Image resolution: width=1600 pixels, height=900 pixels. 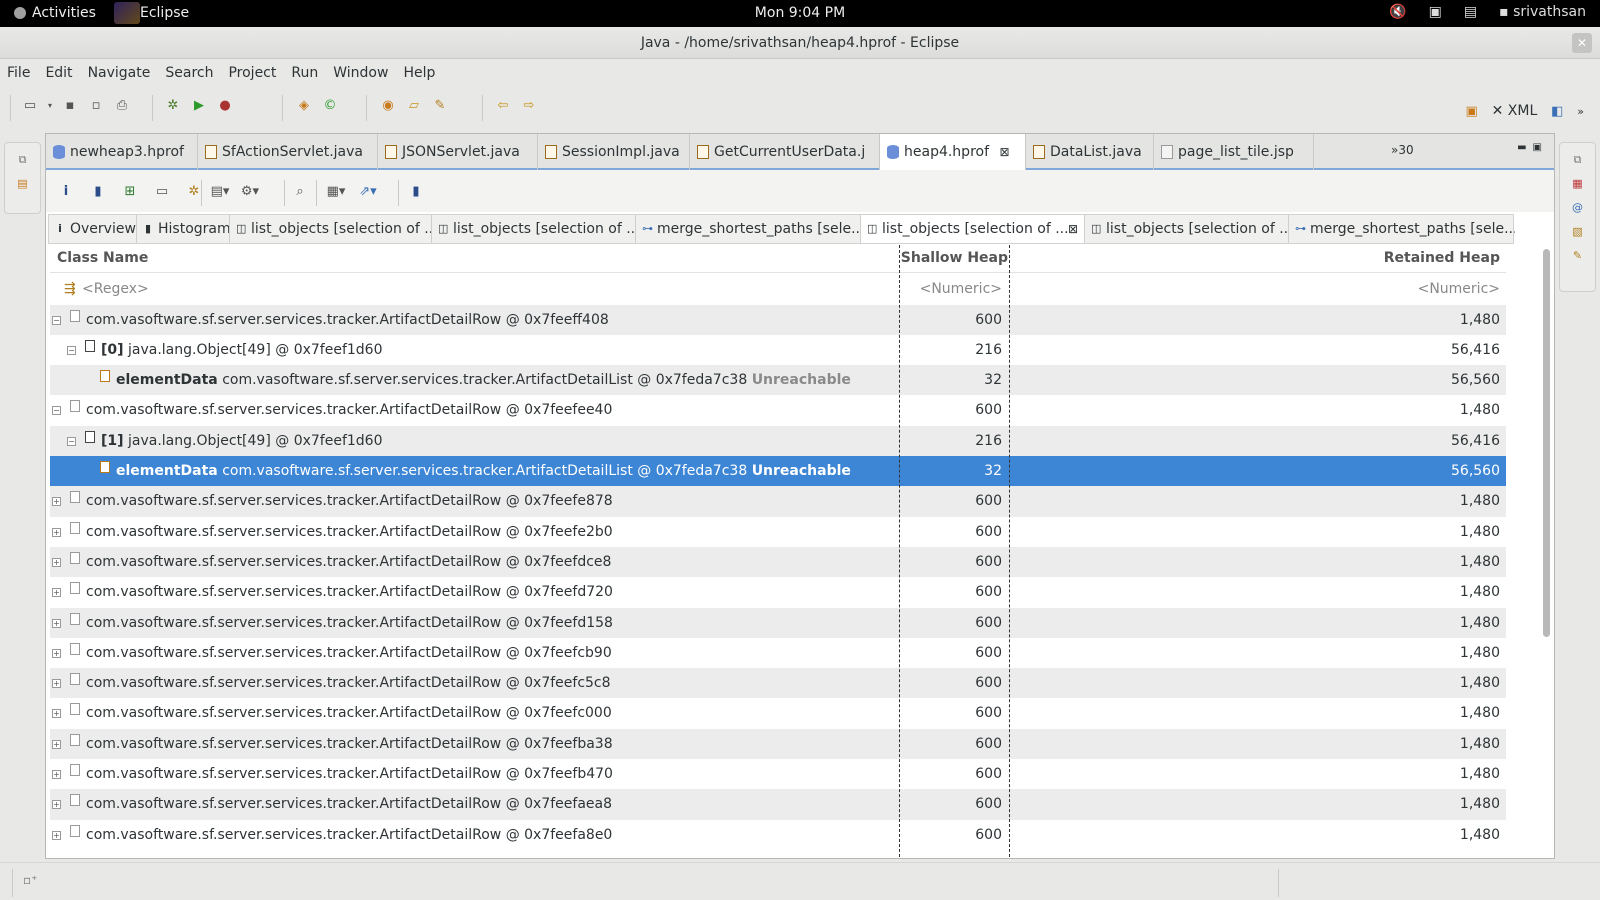 I want to click on vertical-scrollbar, so click(x=1546, y=552).